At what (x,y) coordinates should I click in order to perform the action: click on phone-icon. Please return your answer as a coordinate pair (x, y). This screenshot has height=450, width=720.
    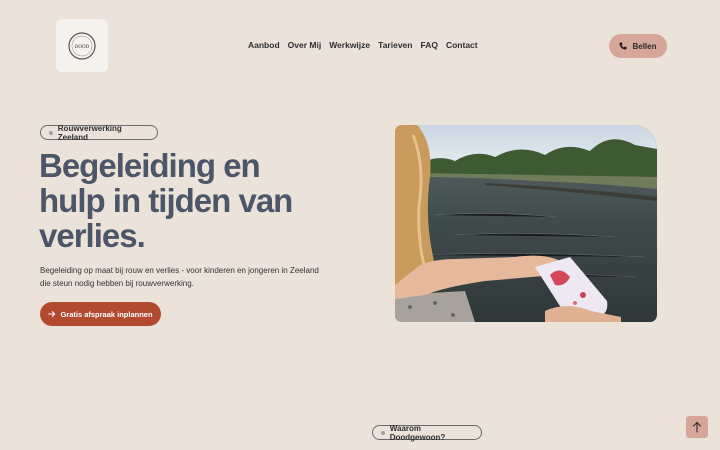
    Looking at the image, I should click on (623, 46).